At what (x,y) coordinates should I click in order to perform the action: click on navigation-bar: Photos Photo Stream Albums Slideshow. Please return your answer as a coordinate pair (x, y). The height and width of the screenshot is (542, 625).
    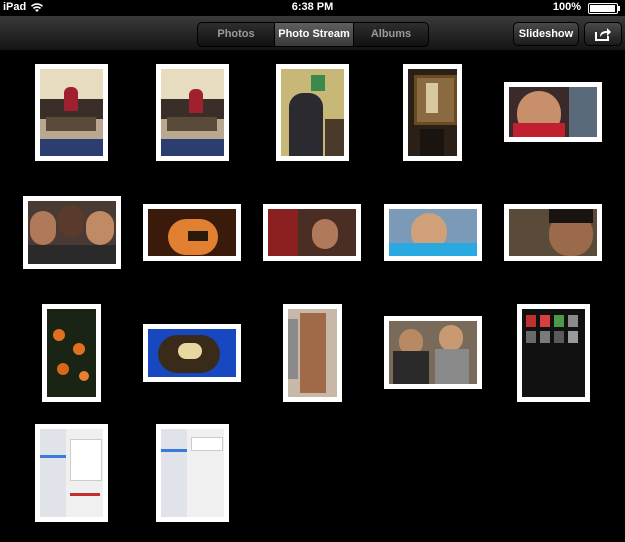
    Looking at the image, I should click on (312, 33).